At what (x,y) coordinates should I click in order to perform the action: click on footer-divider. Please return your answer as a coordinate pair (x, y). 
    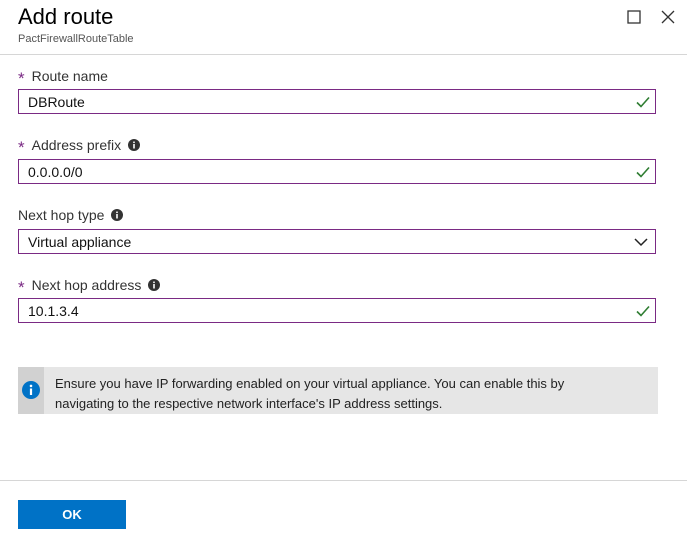
    Looking at the image, I should click on (343, 480).